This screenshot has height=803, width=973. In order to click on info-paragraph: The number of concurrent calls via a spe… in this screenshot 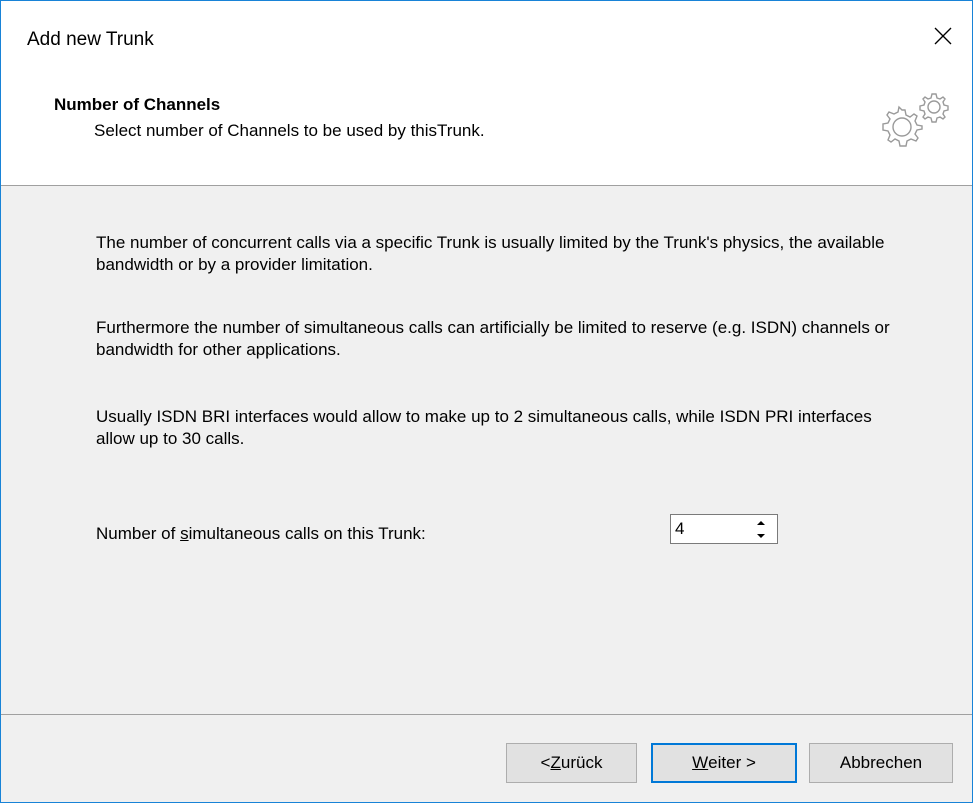, I will do `click(490, 253)`.